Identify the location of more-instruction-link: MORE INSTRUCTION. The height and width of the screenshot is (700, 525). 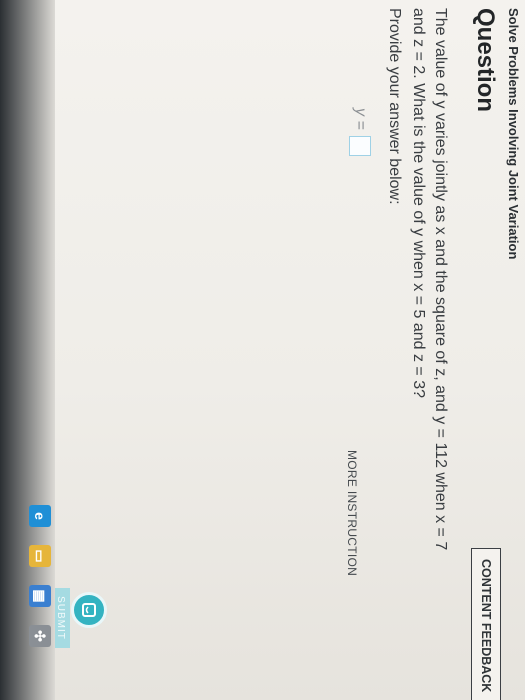
(352, 513).